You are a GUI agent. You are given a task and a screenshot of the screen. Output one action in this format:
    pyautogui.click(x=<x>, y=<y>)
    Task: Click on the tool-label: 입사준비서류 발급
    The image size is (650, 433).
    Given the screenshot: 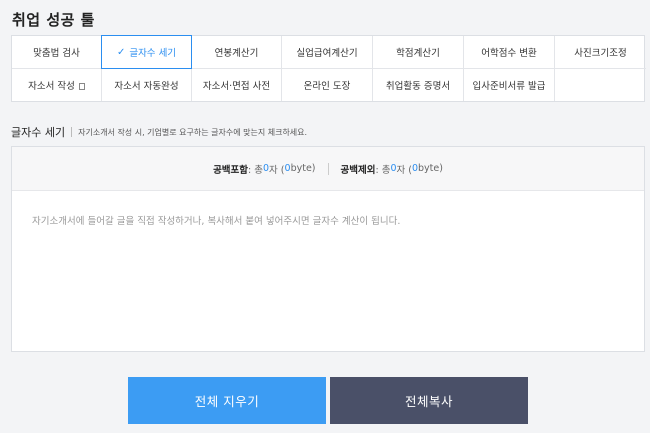 What is the action you would take?
    pyautogui.click(x=509, y=86)
    